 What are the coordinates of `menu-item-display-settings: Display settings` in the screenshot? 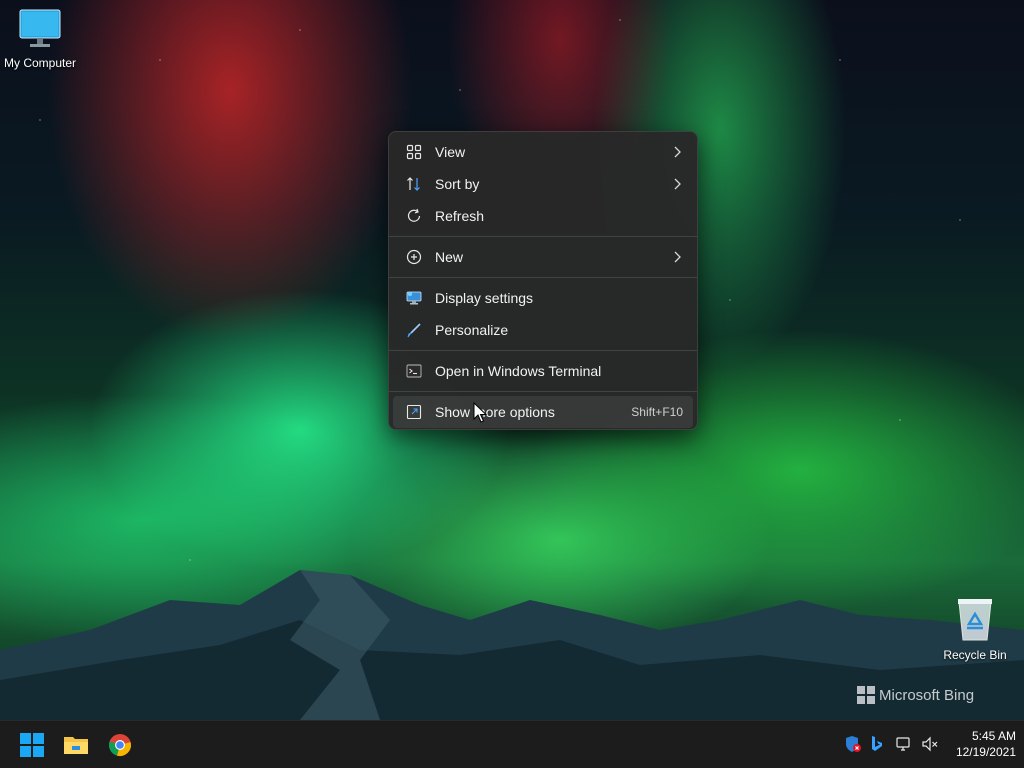 It's located at (543, 298).